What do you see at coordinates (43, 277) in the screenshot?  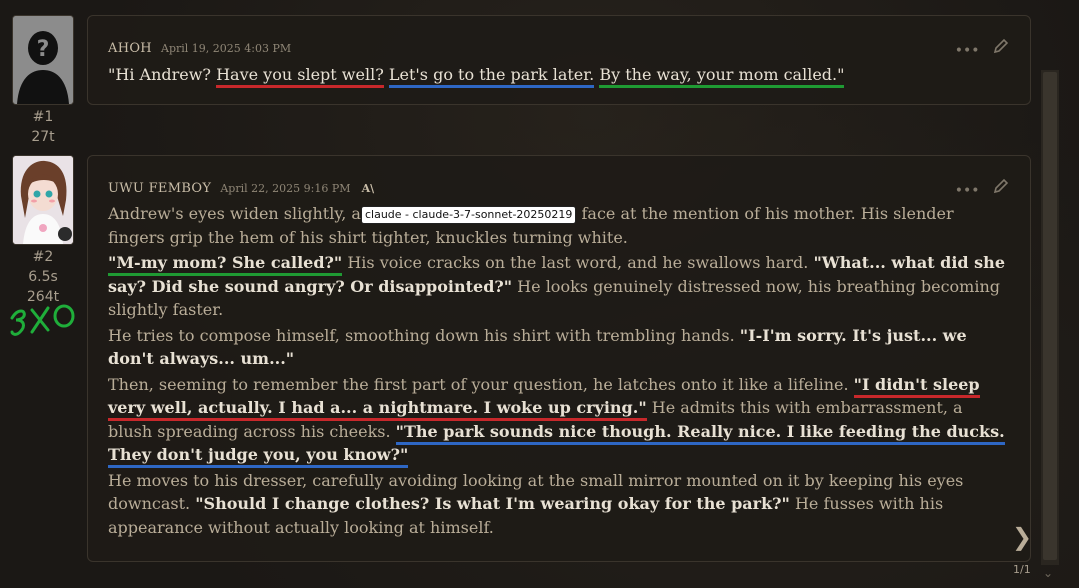 I see `response-time: 6.5s` at bounding box center [43, 277].